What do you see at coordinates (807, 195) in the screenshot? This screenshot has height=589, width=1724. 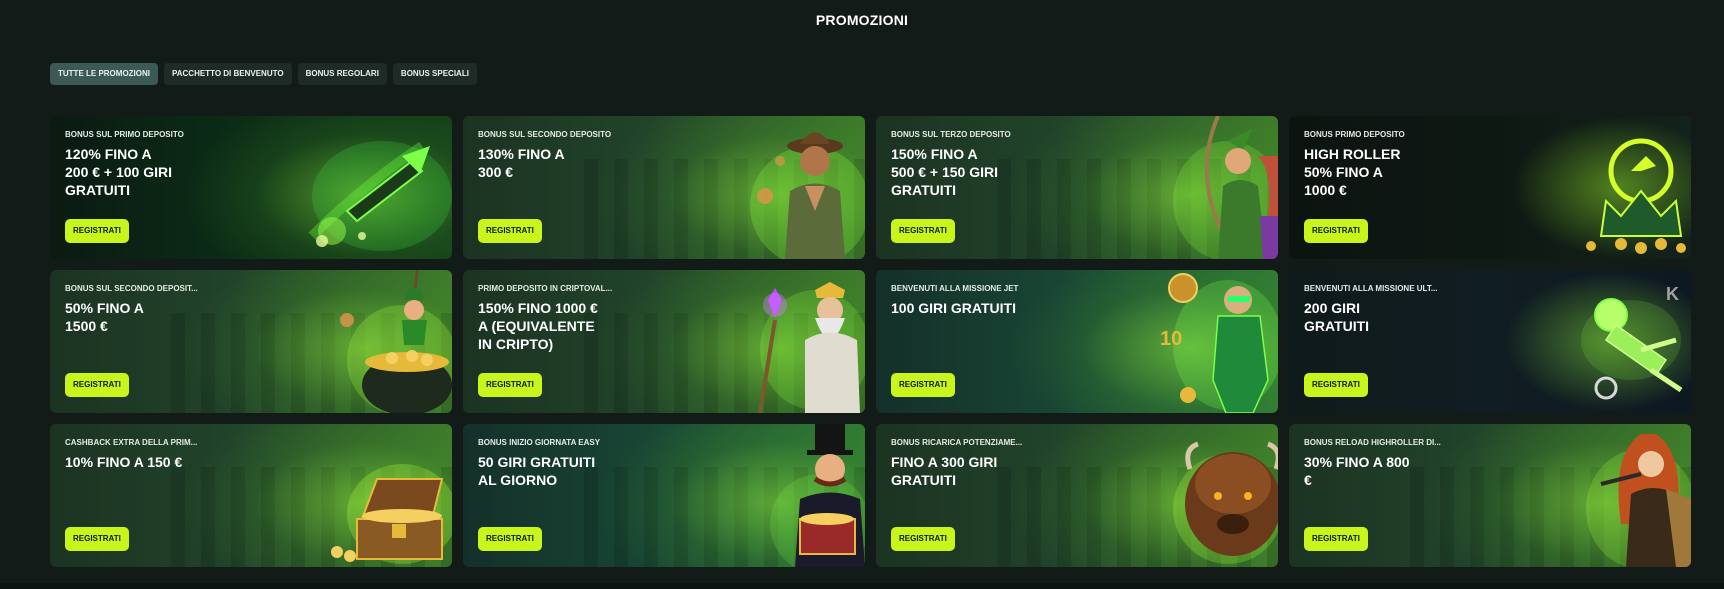 I see `explorer-icon` at bounding box center [807, 195].